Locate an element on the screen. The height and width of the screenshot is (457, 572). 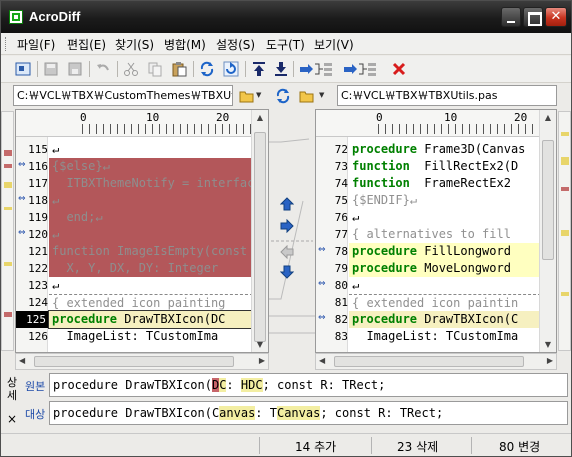
next-diff-icon is located at coordinates (287, 272).